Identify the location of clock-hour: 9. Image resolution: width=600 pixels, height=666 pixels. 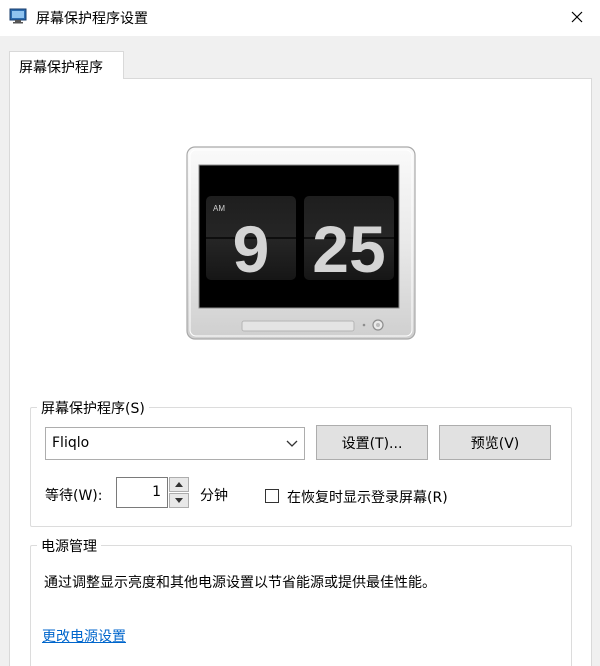
(251, 249).